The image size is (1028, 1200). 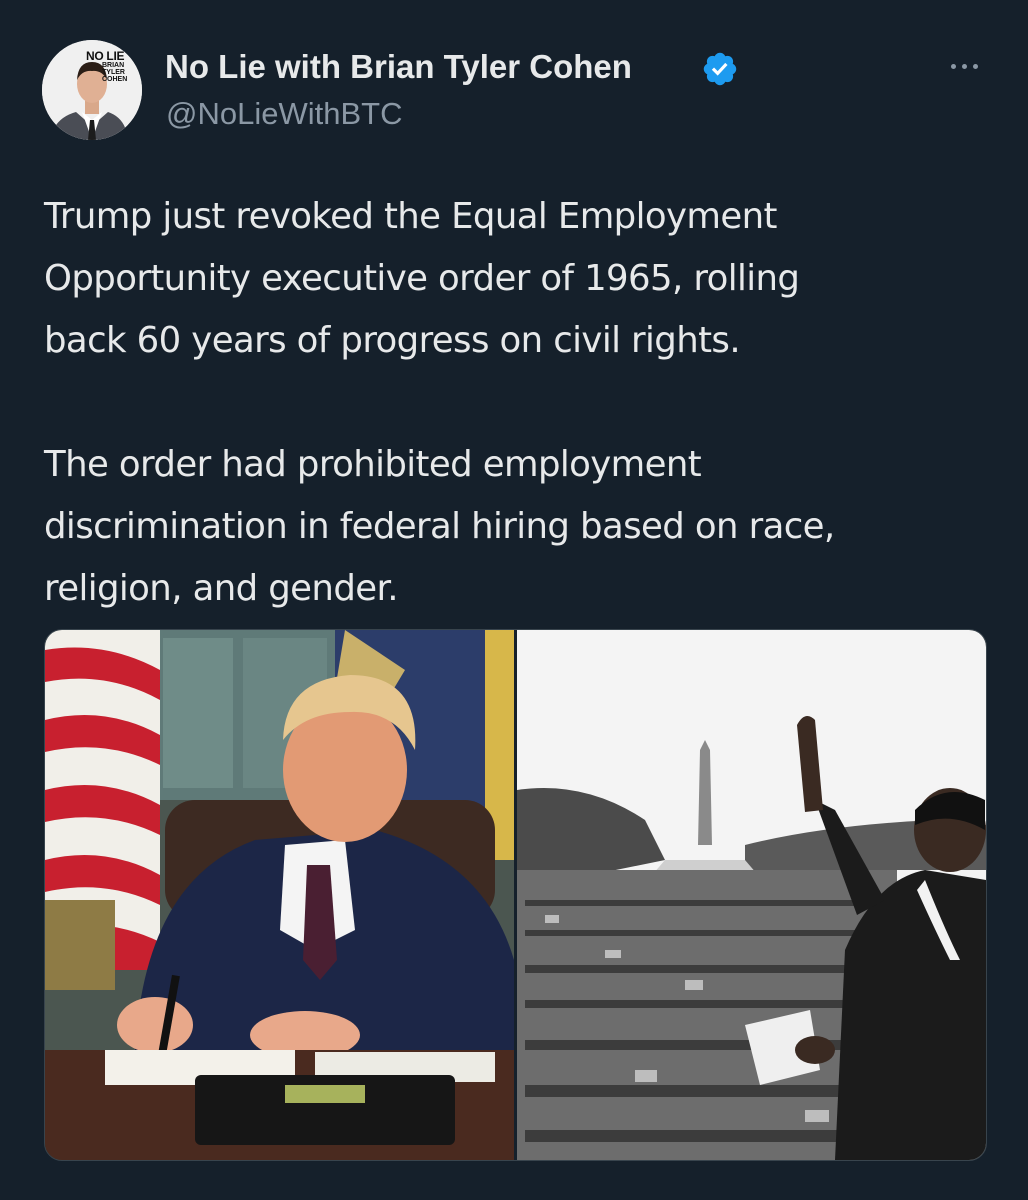 What do you see at coordinates (105, 56) in the screenshot?
I see `avatar-brand-line: NO LIE` at bounding box center [105, 56].